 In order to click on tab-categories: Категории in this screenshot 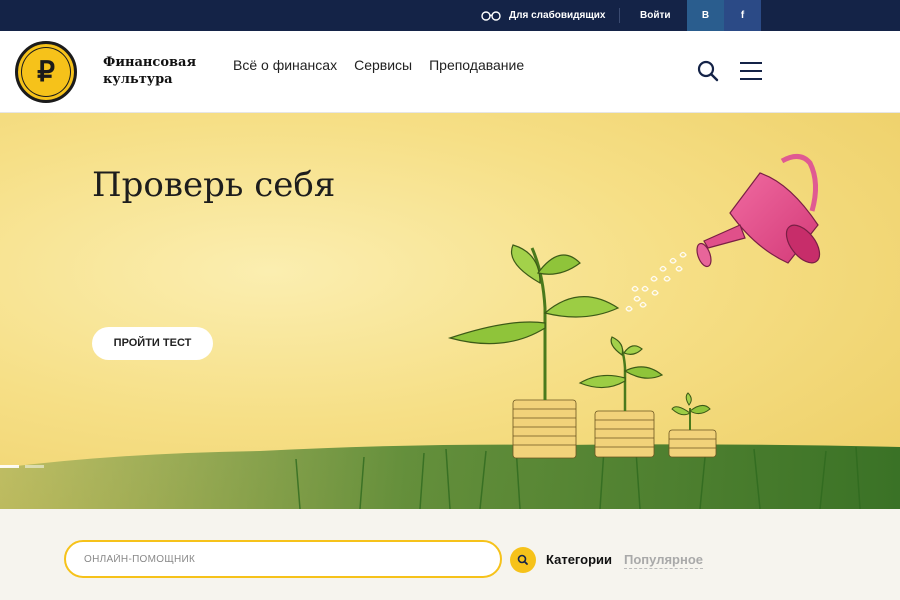, I will do `click(579, 559)`.